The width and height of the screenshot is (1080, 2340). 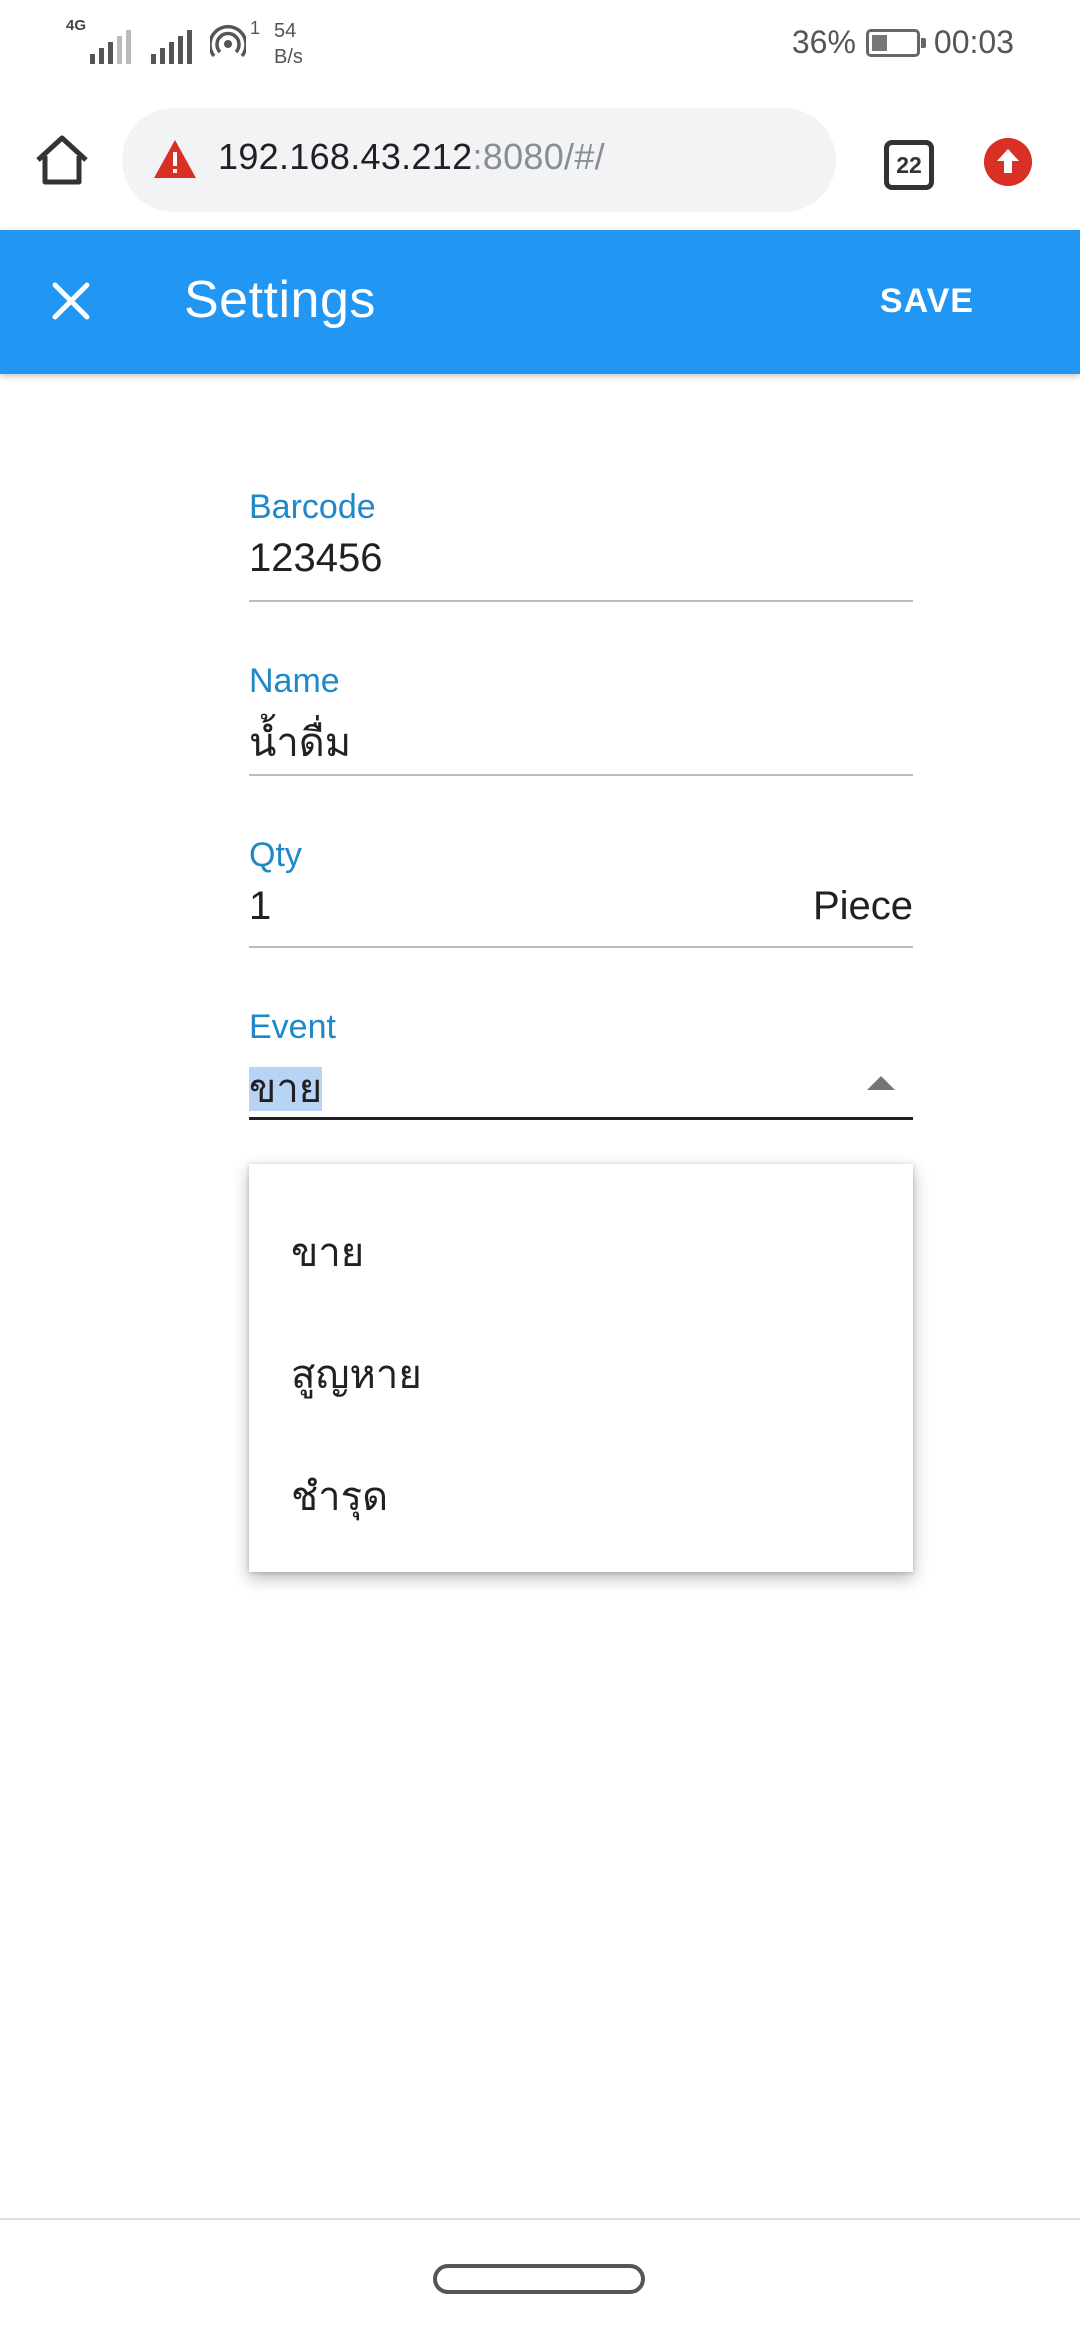 I want to click on speed-value: 54, so click(x=285, y=31).